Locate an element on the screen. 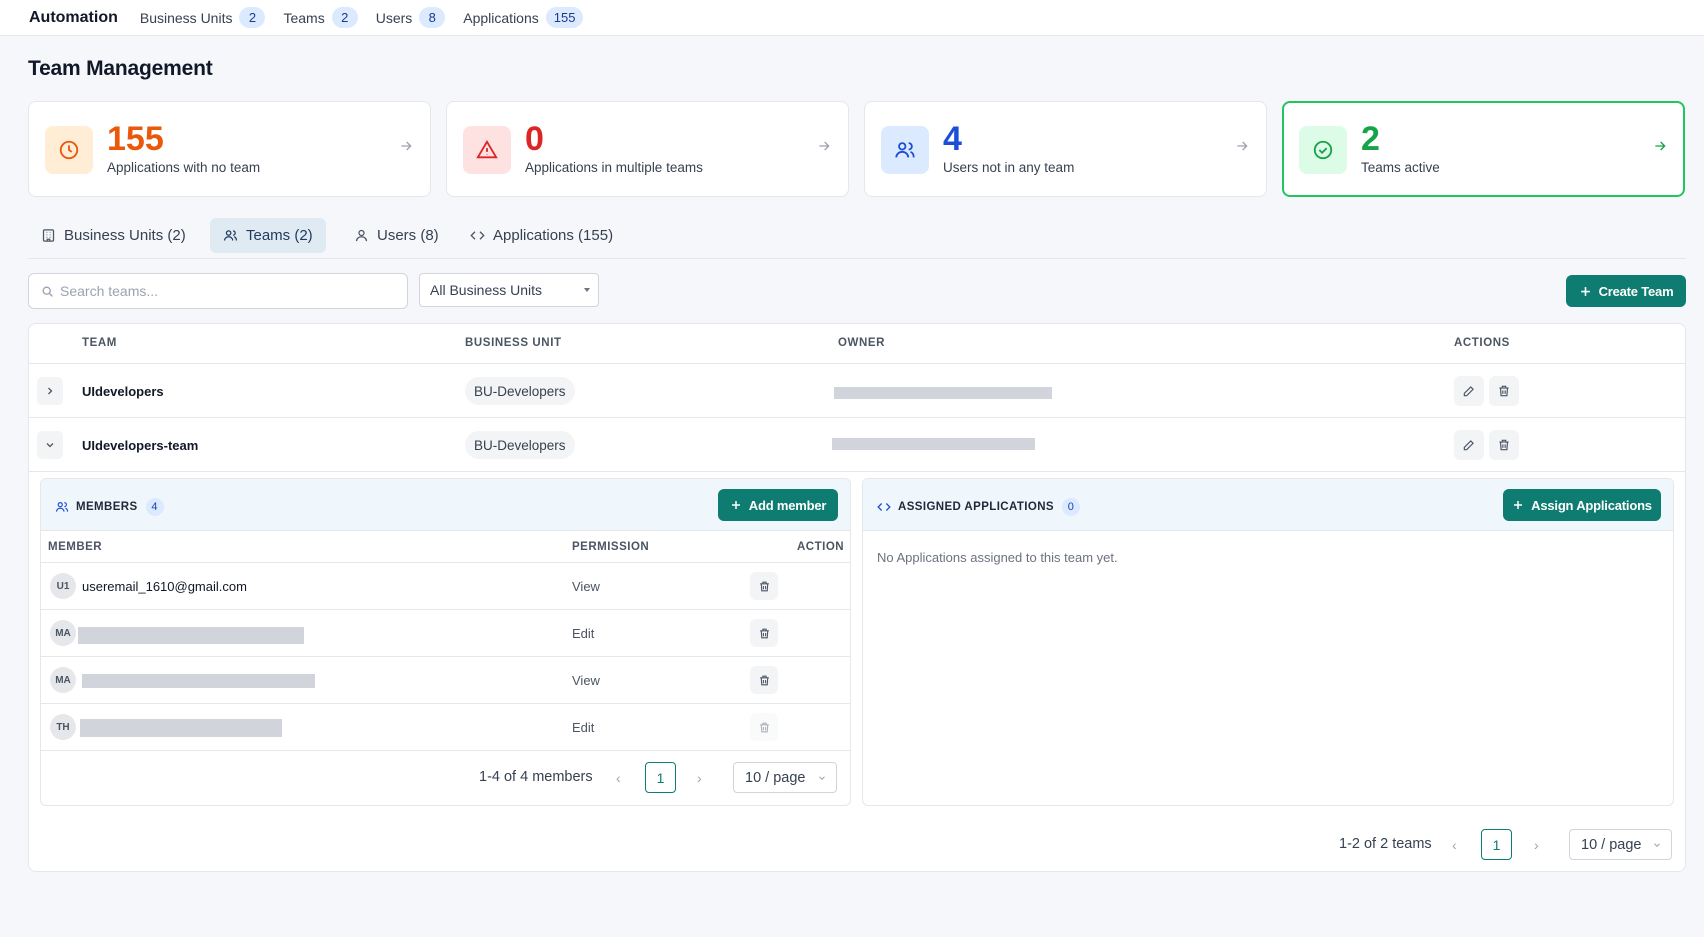 The height and width of the screenshot is (937, 1704). table-row: UIdevelopers BU-Developers is located at coordinates (857, 391).